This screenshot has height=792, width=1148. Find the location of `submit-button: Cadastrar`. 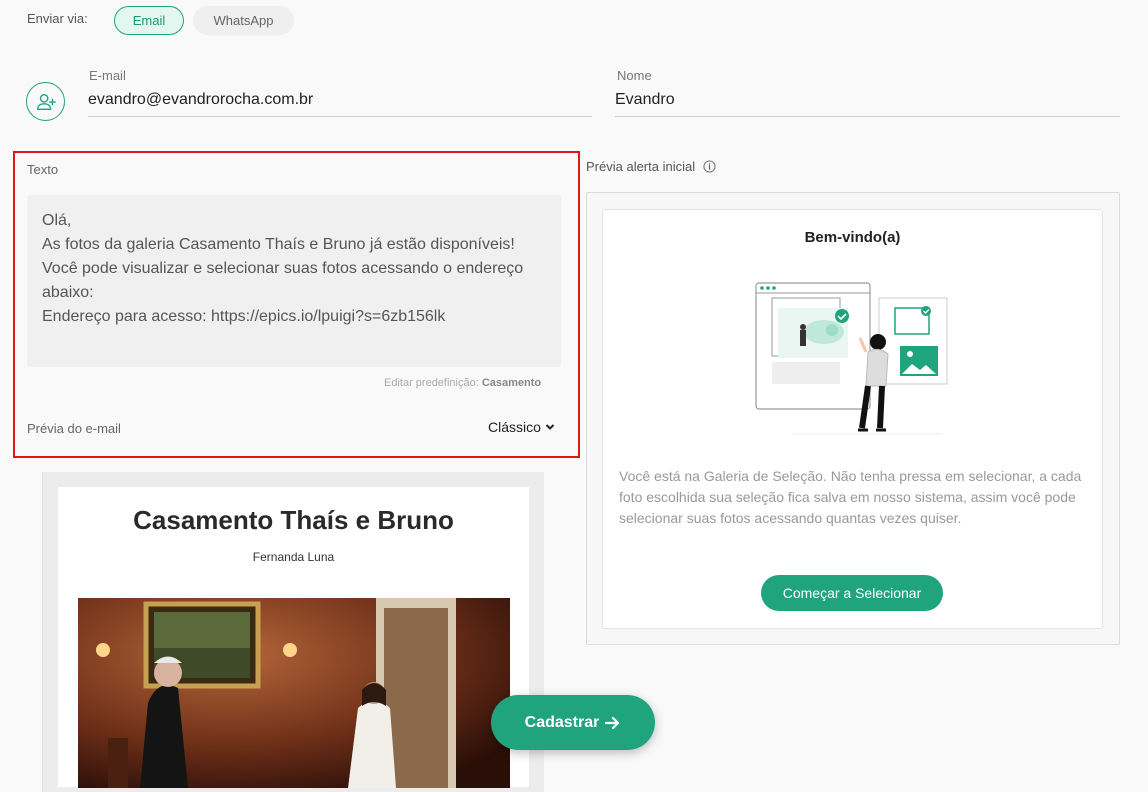

submit-button: Cadastrar is located at coordinates (573, 722).